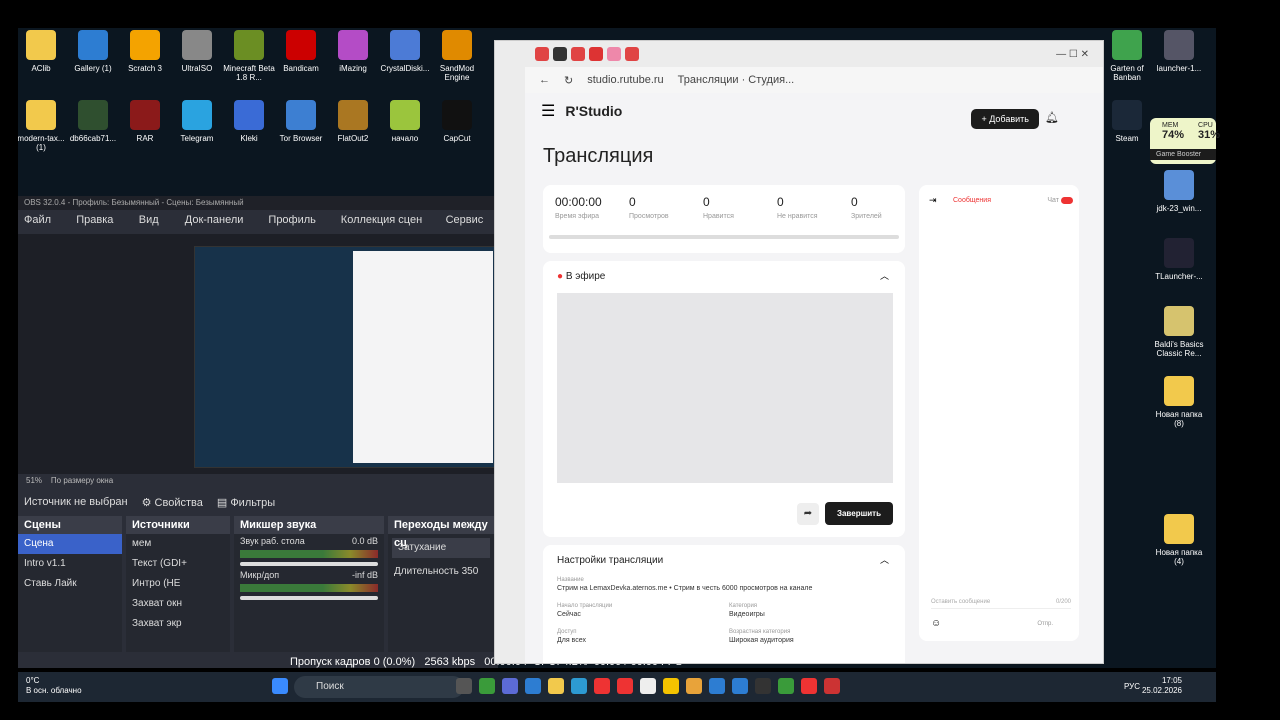 This screenshot has height=720, width=1280. Describe the element at coordinates (70, 544) in the screenshot. I see `scene-item: Сцена` at that location.